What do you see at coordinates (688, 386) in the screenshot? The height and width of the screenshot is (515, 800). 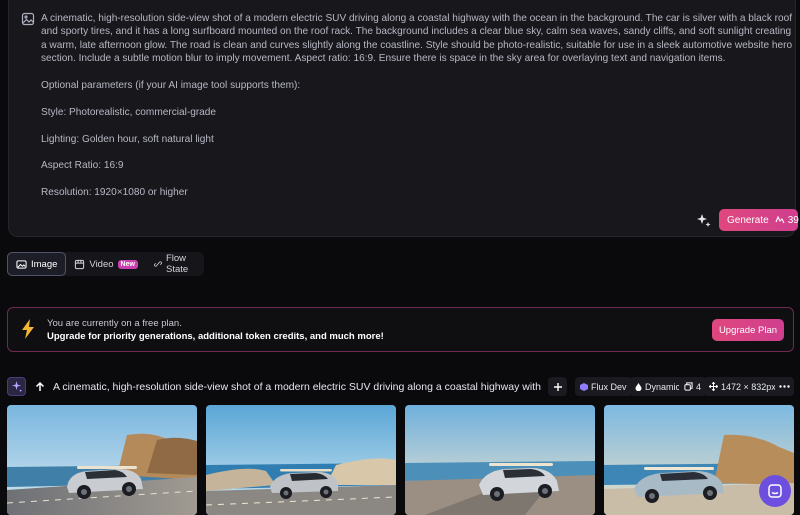 I see `images-icon` at bounding box center [688, 386].